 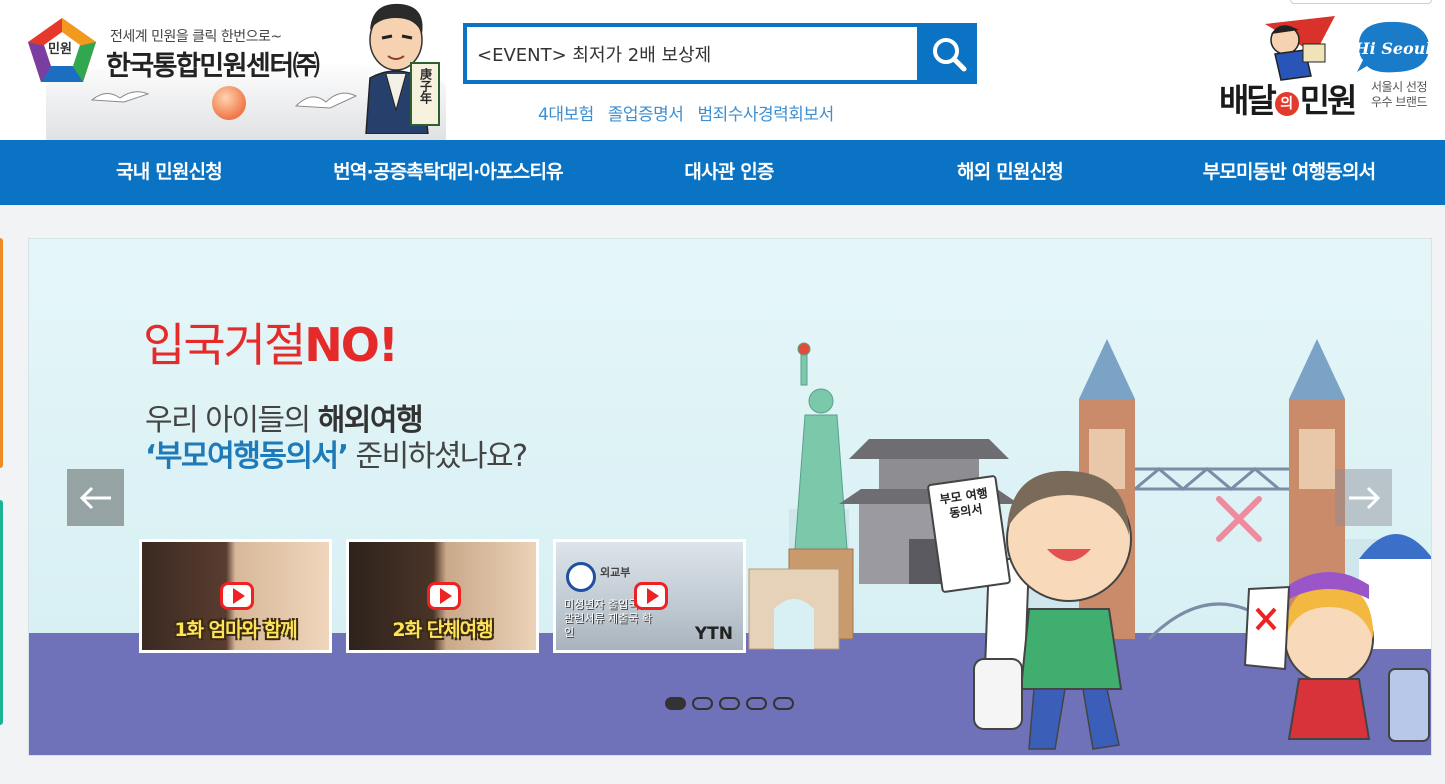 I want to click on brand-subtitle: 서울시 선정 우수 브랜드, so click(x=1399, y=95).